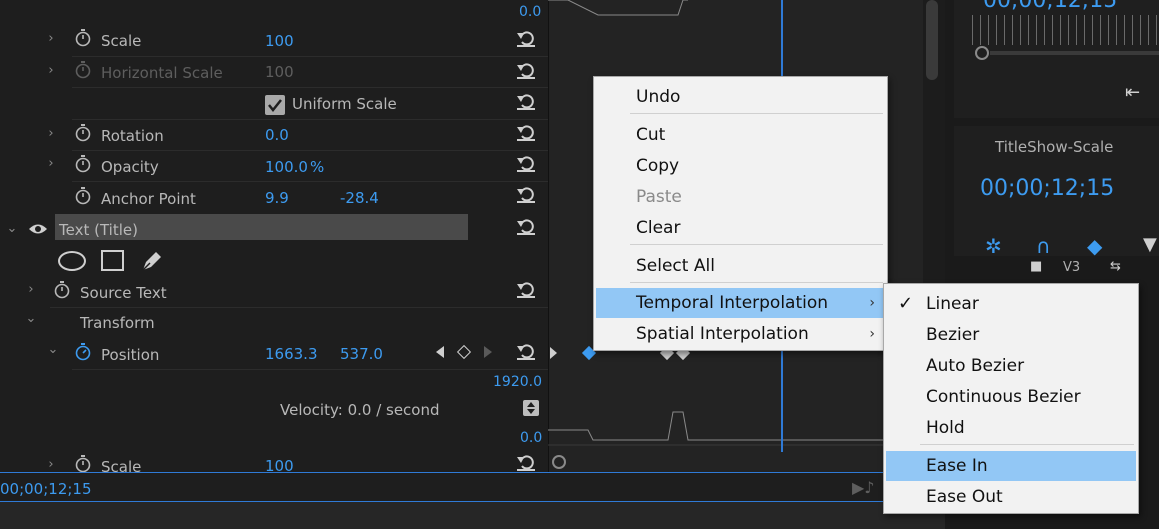  Describe the element at coordinates (152, 260) in the screenshot. I see `pen-mask-icon` at that location.